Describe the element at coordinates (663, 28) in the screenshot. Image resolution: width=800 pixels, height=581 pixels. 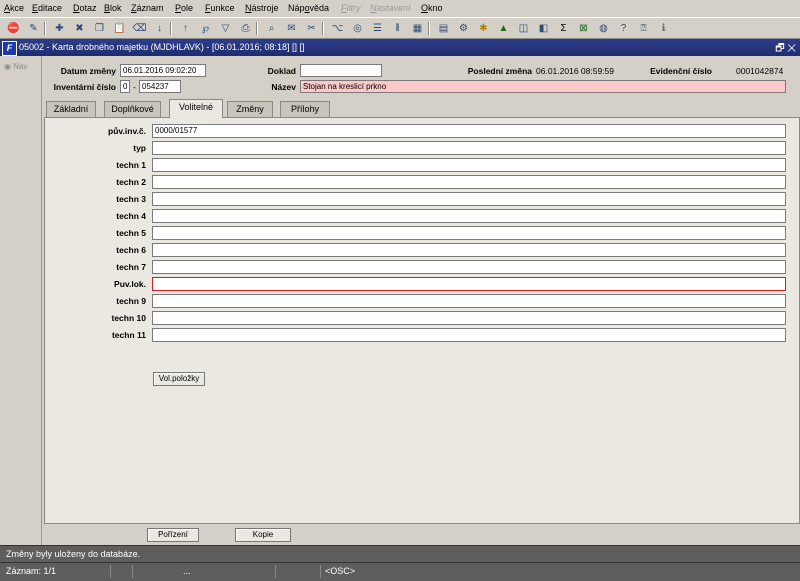
I see `info-icon: ℹ` at that location.